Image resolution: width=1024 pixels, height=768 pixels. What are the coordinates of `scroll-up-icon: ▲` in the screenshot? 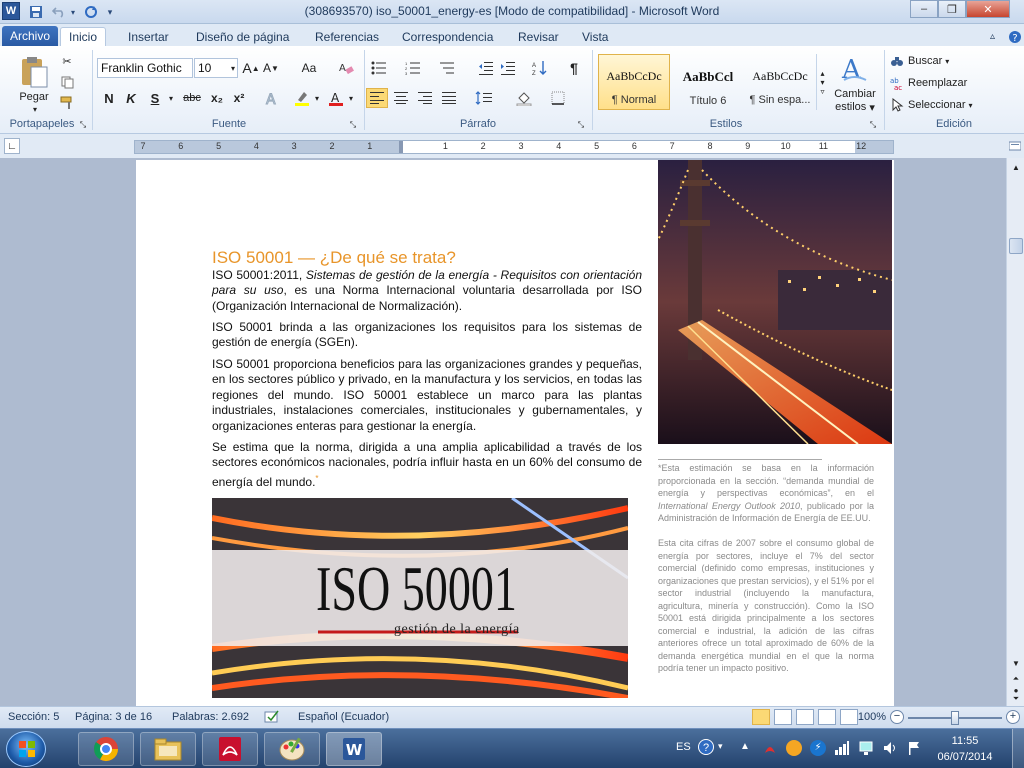 It's located at (1016, 167).